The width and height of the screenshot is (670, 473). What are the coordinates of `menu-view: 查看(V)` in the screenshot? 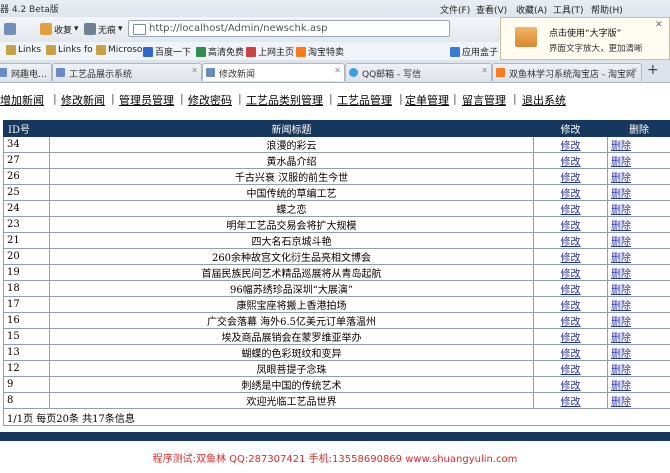 It's located at (491, 9).